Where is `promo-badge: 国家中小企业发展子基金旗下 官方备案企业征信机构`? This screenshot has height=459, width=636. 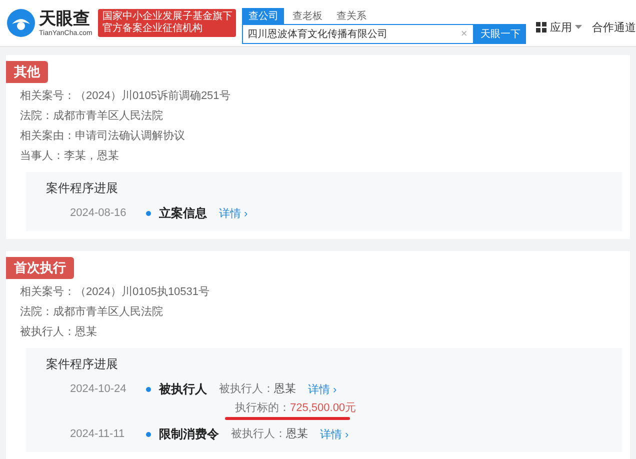 promo-badge: 国家中小企业发展子基金旗下 官方备案企业征信机构 is located at coordinates (167, 23).